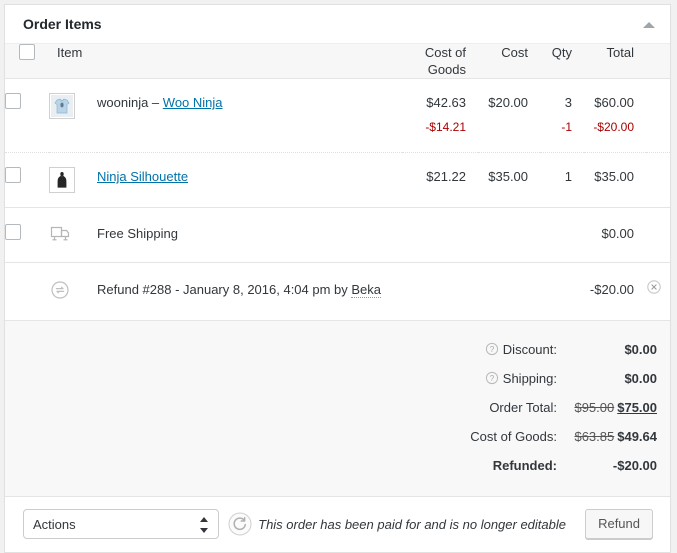 The height and width of the screenshot is (553, 677). I want to click on cell-qty: 3 -1, so click(562, 115).